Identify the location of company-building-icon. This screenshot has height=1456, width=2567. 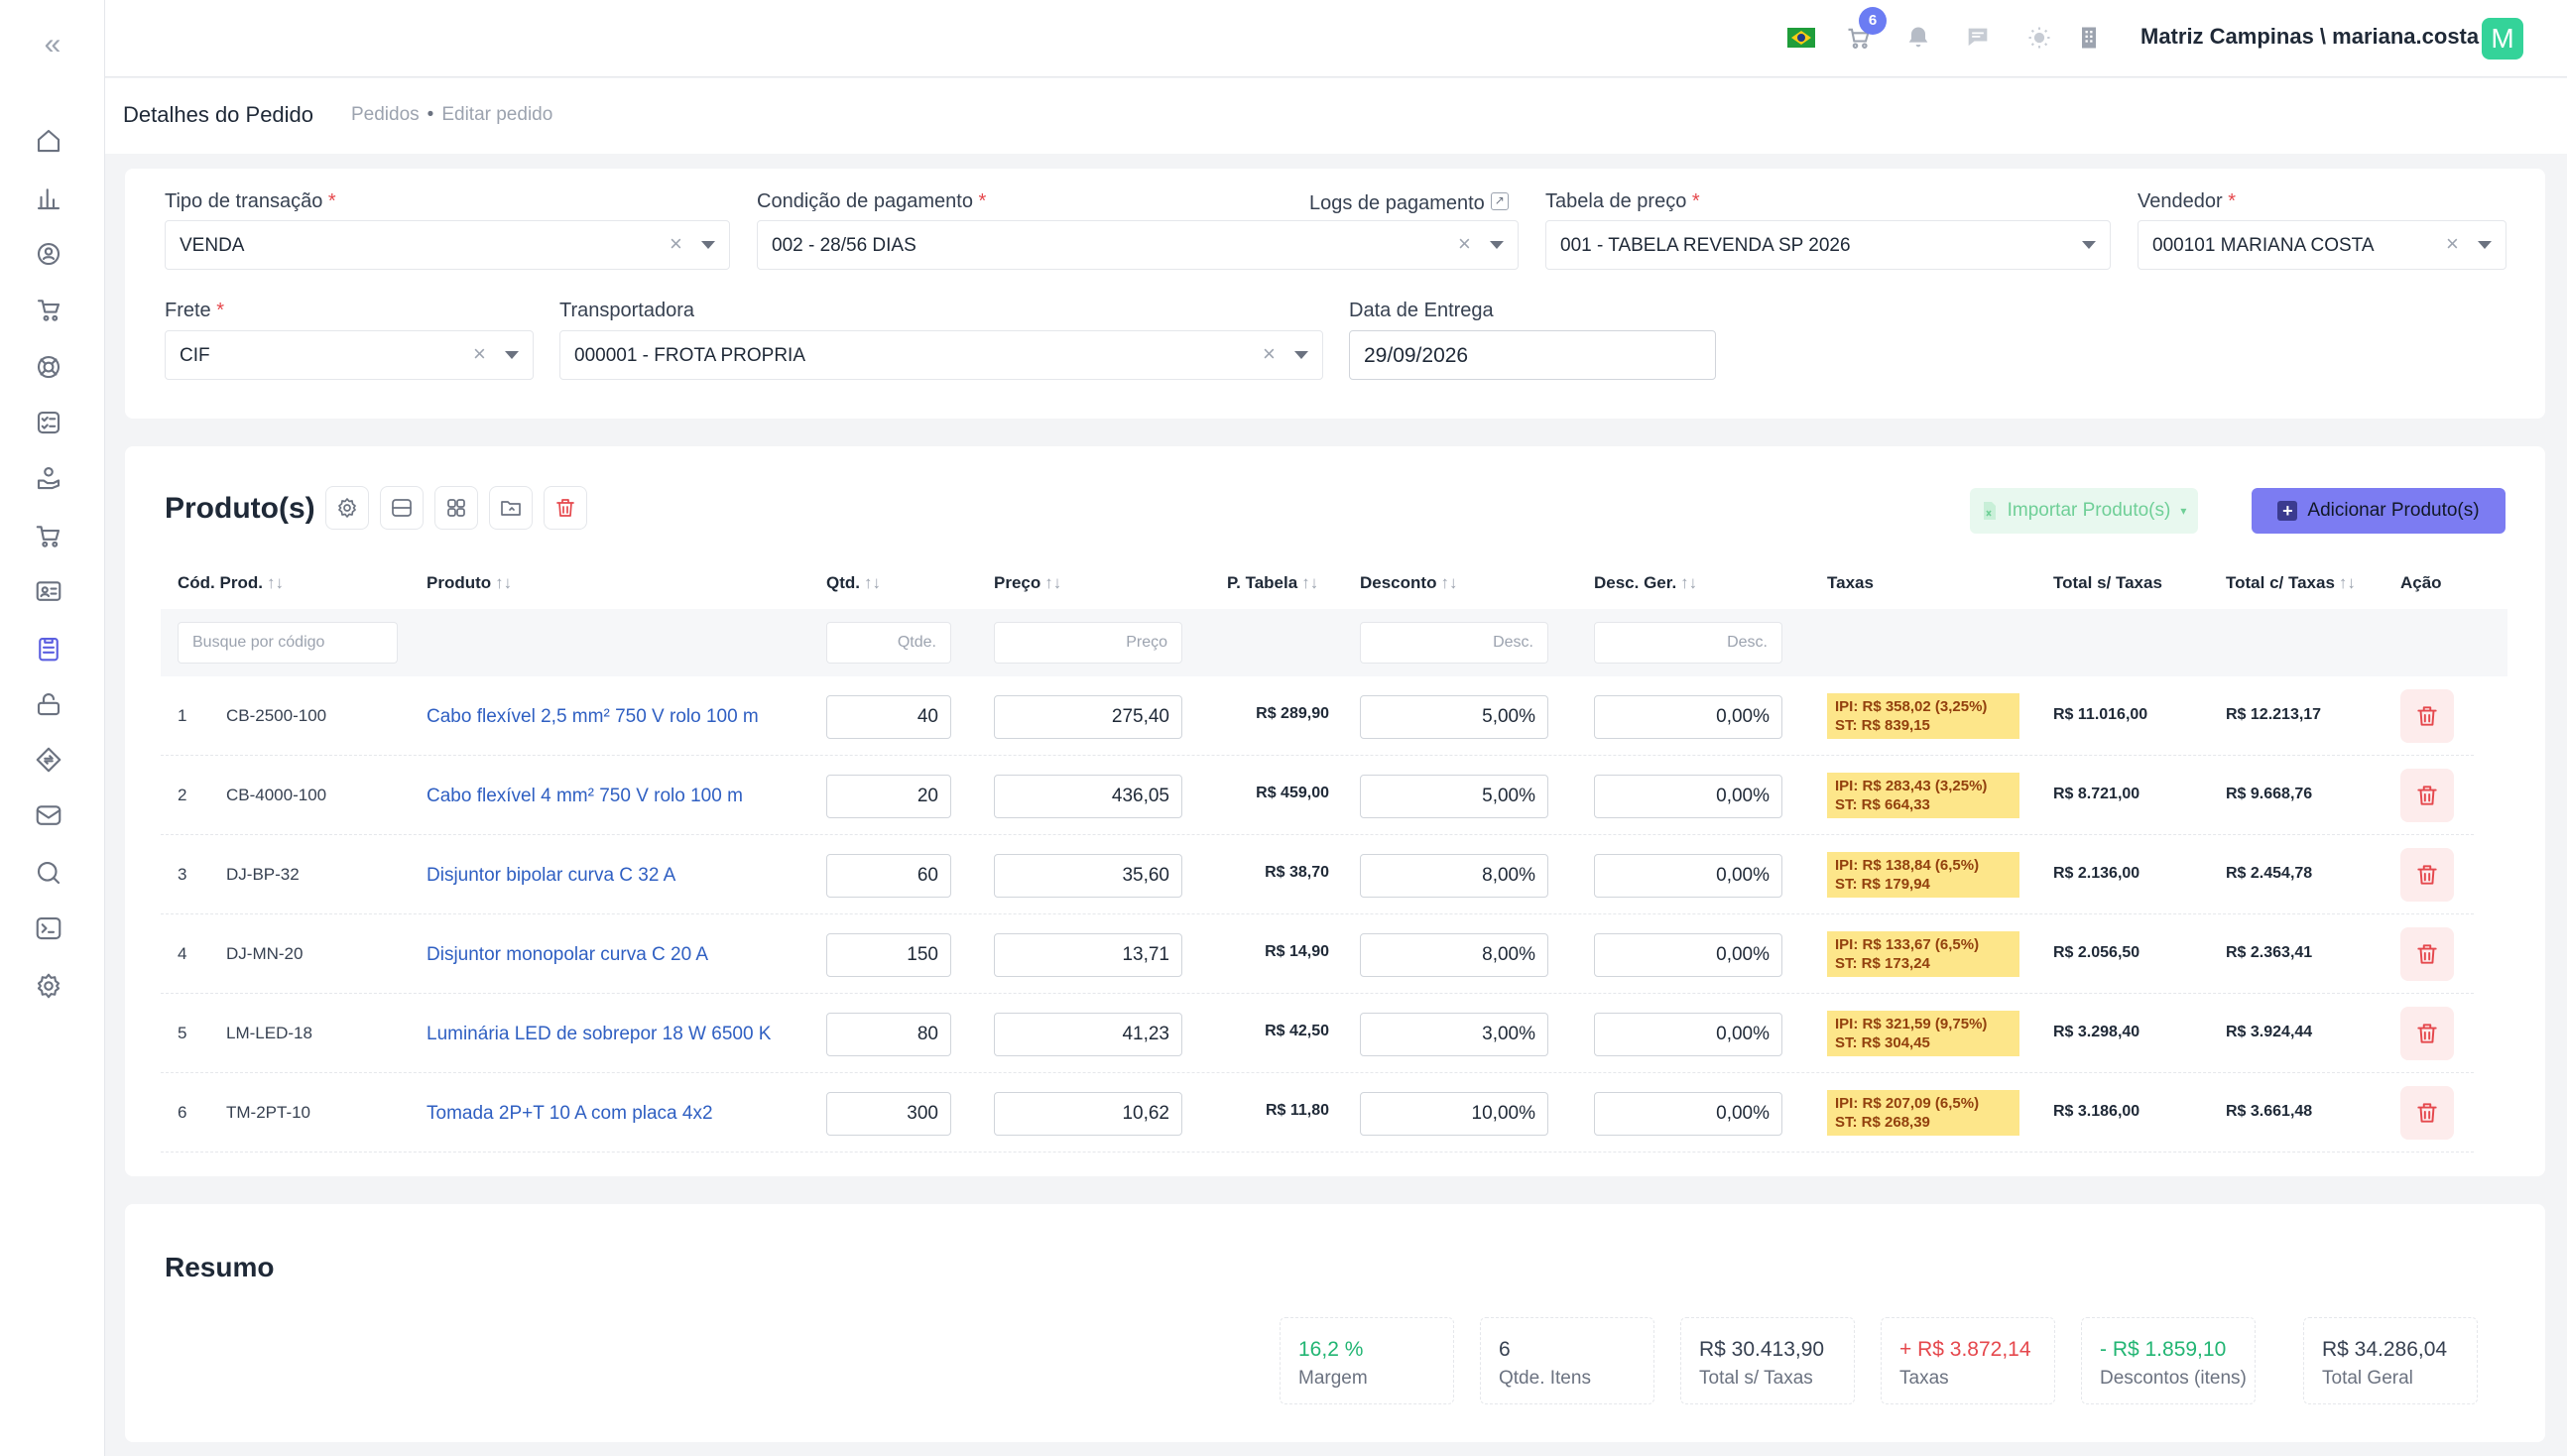
(2089, 38).